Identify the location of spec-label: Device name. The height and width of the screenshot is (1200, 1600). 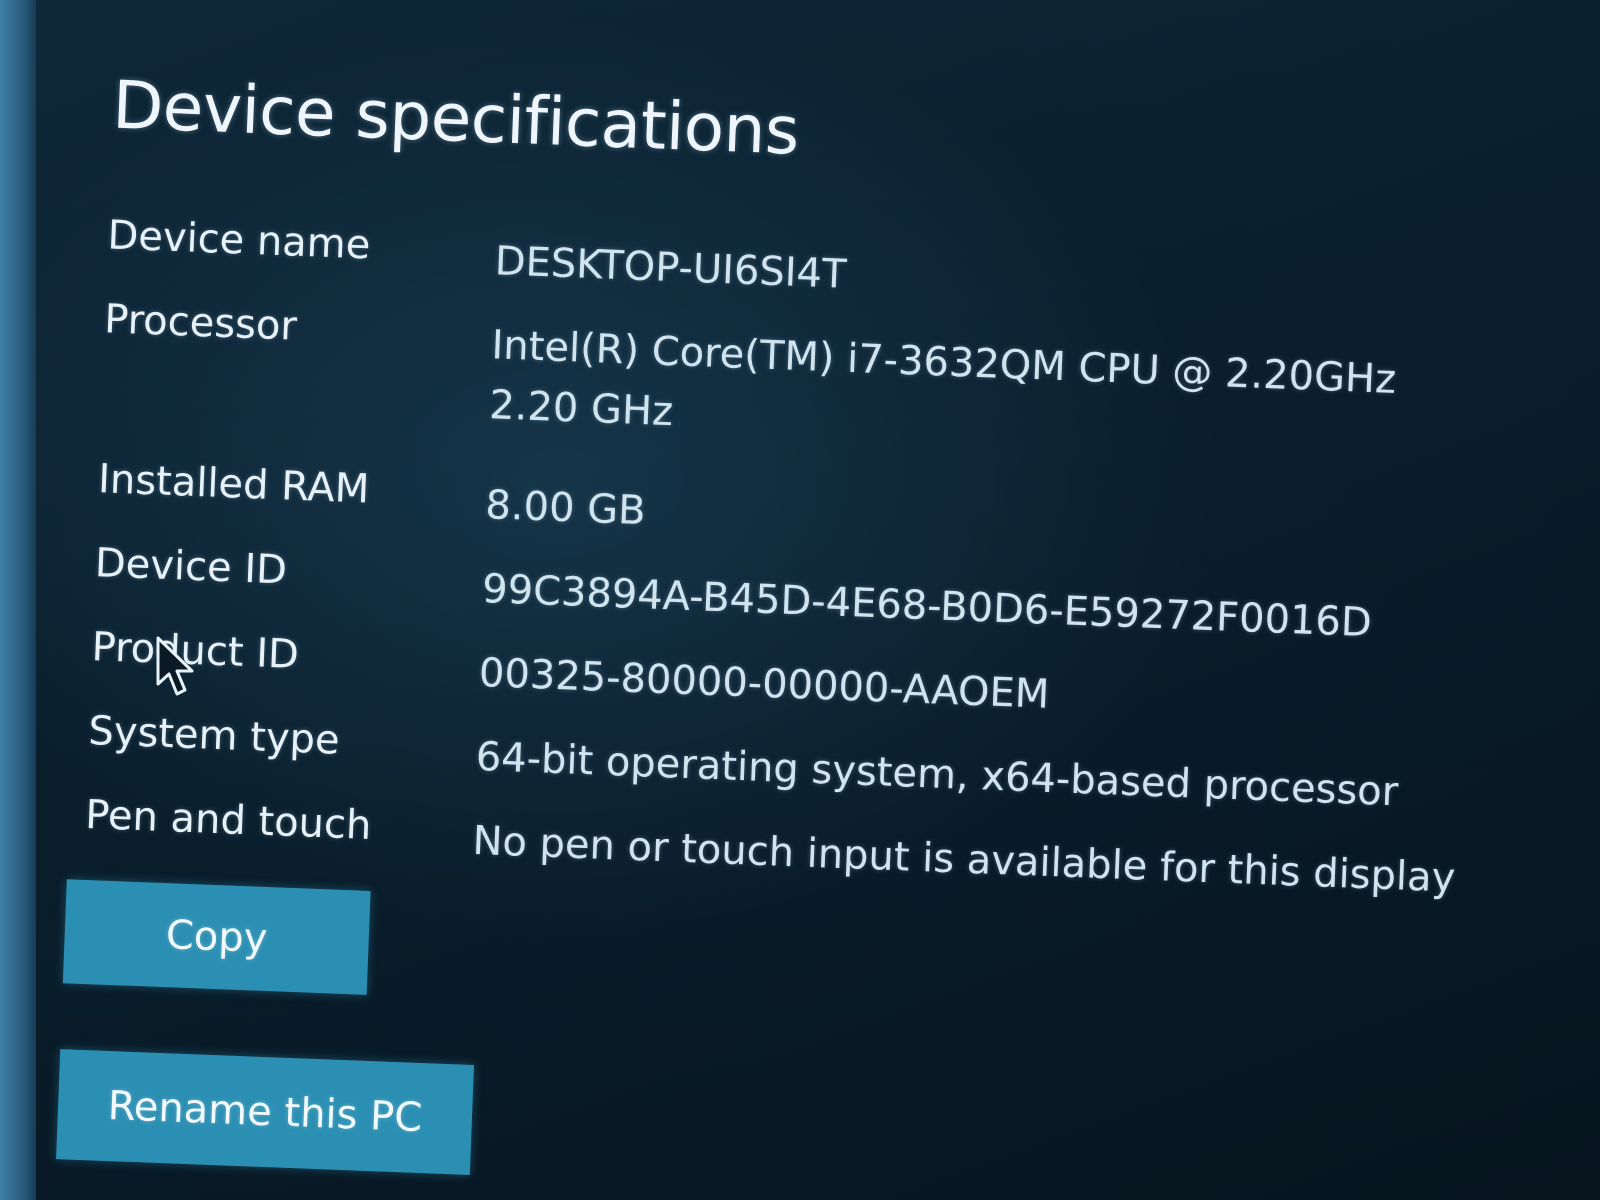
(239, 240).